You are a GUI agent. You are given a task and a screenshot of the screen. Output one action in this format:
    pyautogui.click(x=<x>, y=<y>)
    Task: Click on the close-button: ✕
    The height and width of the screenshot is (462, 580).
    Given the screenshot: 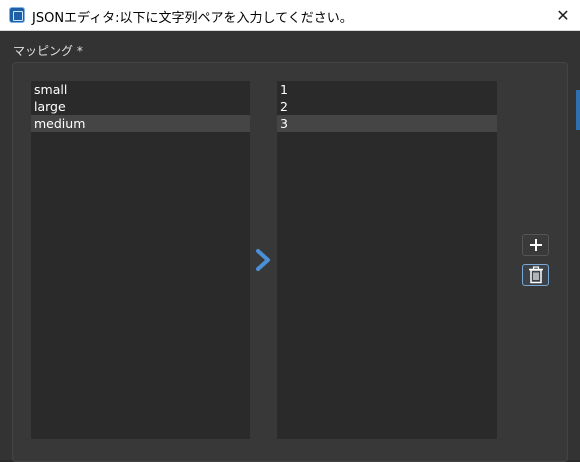 What is the action you would take?
    pyautogui.click(x=563, y=15)
    